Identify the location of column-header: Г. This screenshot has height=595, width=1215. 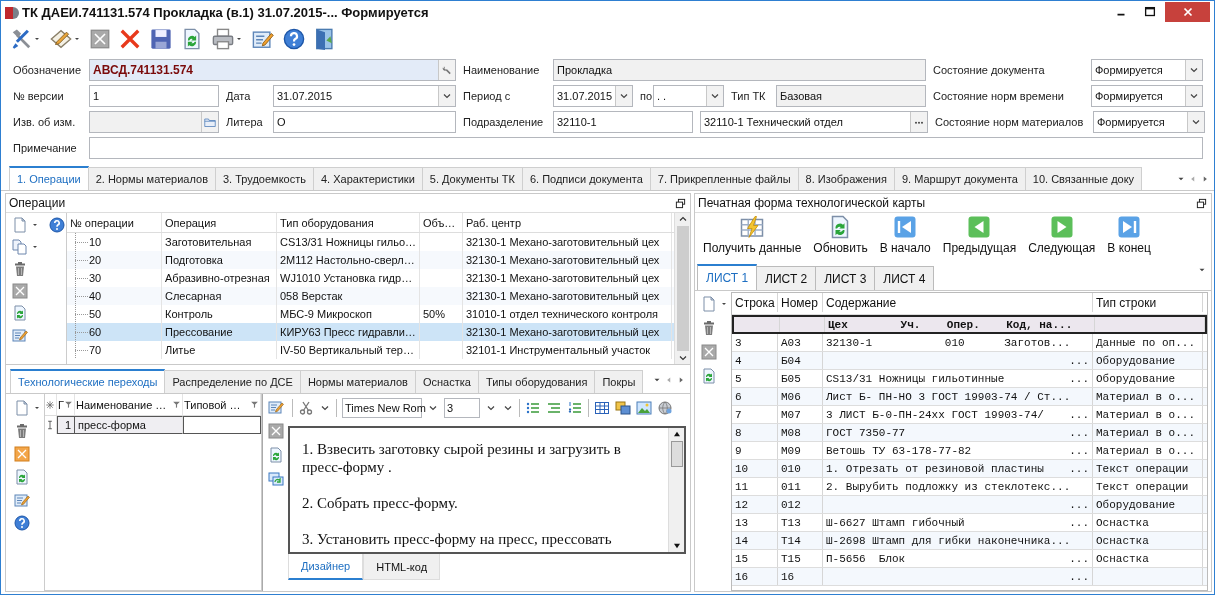
(61, 404).